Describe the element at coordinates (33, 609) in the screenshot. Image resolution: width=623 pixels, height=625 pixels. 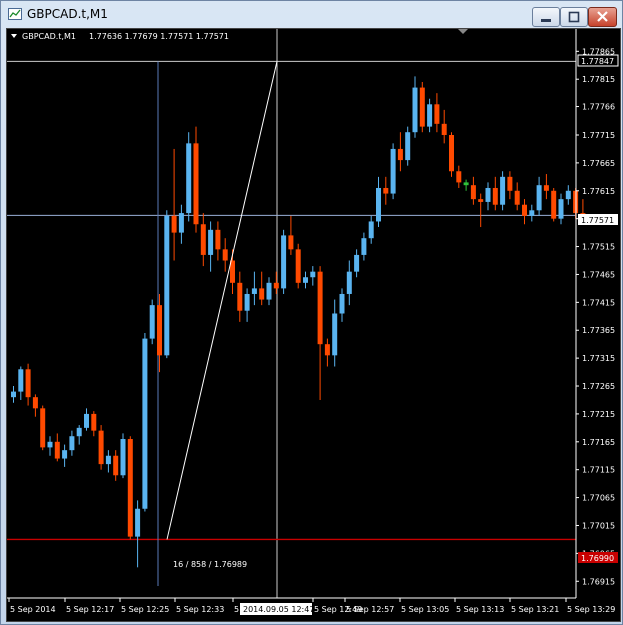
I see `time-tick-label: 5 Sep 2014` at that location.